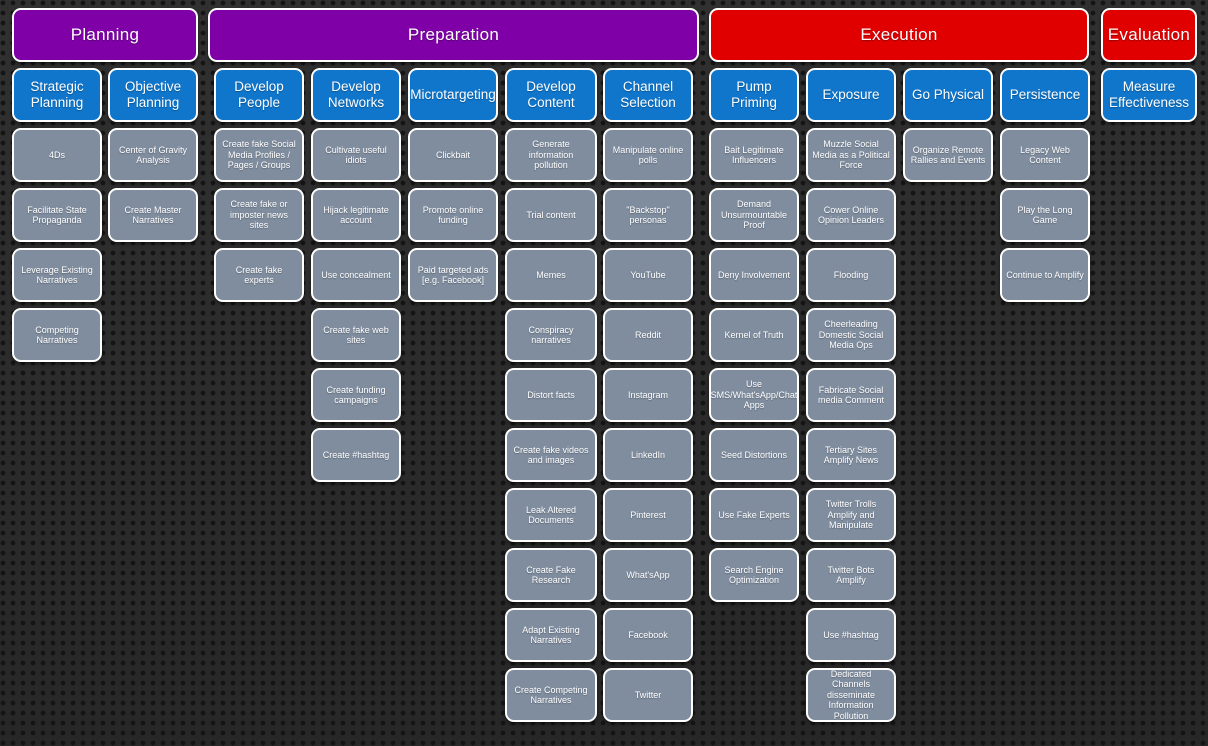  I want to click on technique-card: Trial content, so click(551, 215).